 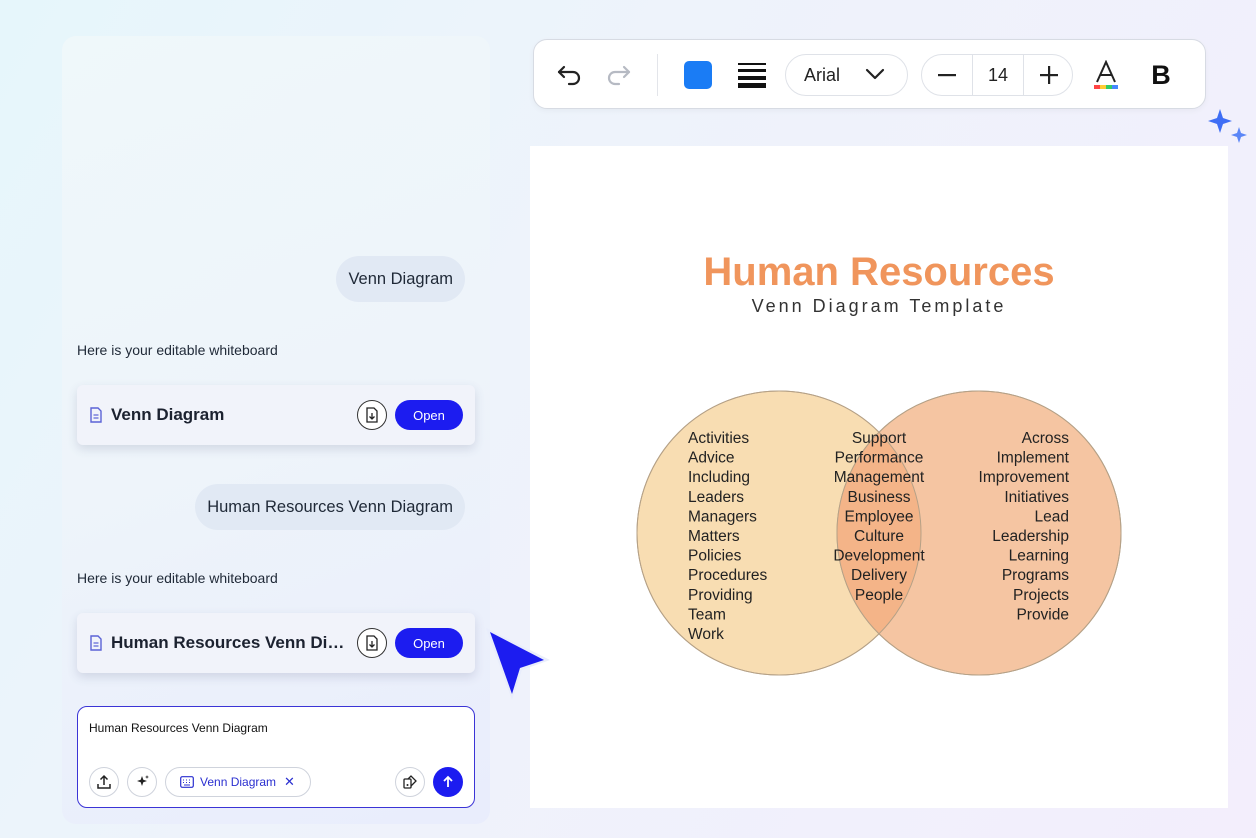 I want to click on venn-item: Support, so click(x=879, y=438).